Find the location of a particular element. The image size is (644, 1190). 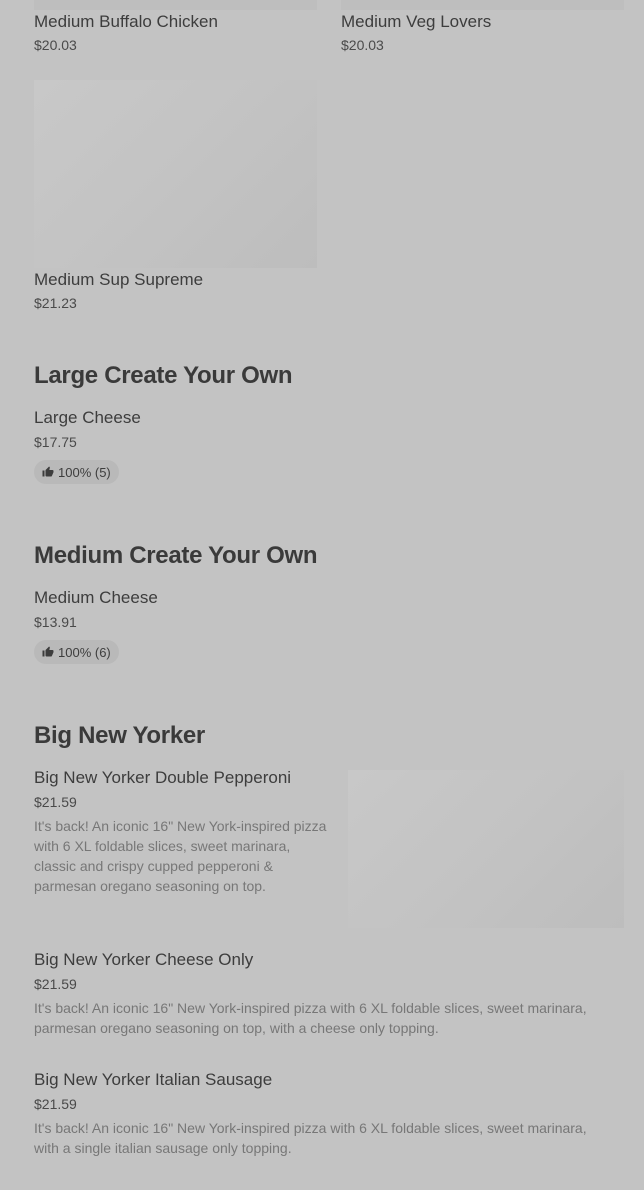

rating-badge: 100% (6) is located at coordinates (76, 652).